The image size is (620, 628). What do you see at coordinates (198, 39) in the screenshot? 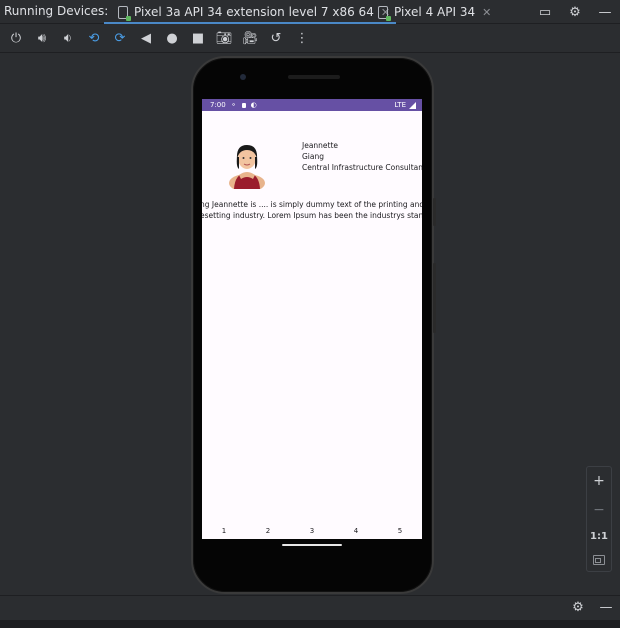
I see `overview-icon: ■` at bounding box center [198, 39].